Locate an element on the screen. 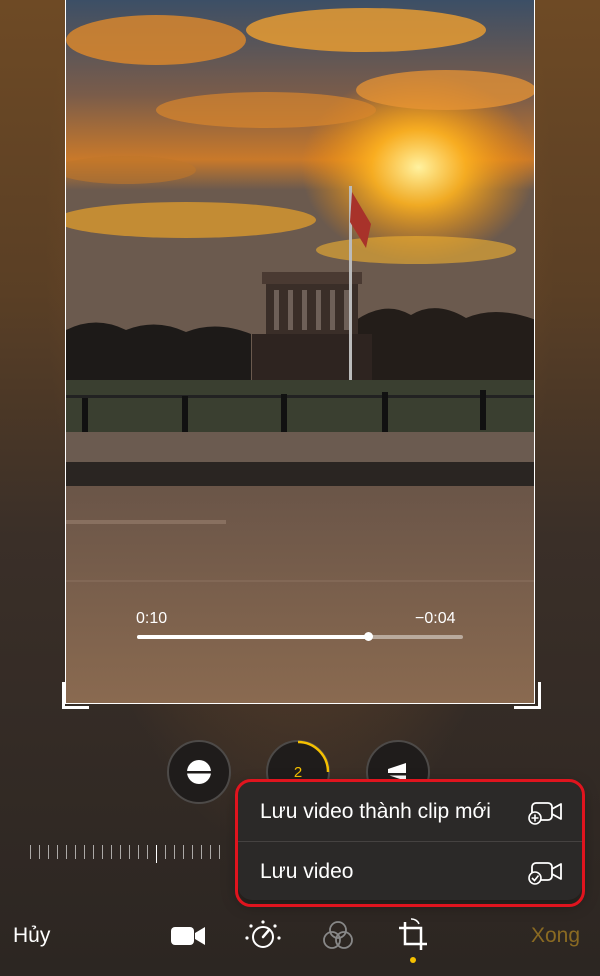  adjust-dial-icon is located at coordinates (263, 934).